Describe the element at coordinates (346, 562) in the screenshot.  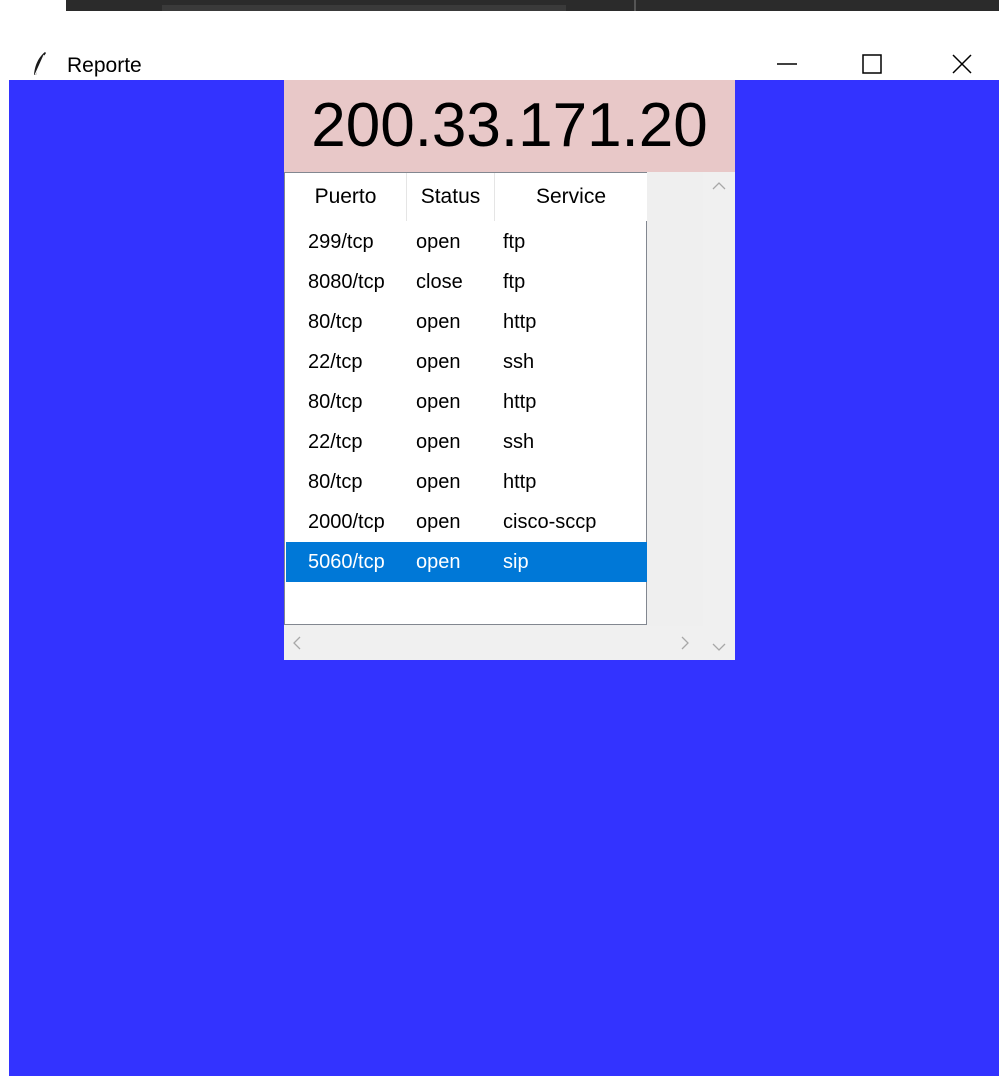
I see `port-cell: 5060/tcp` at that location.